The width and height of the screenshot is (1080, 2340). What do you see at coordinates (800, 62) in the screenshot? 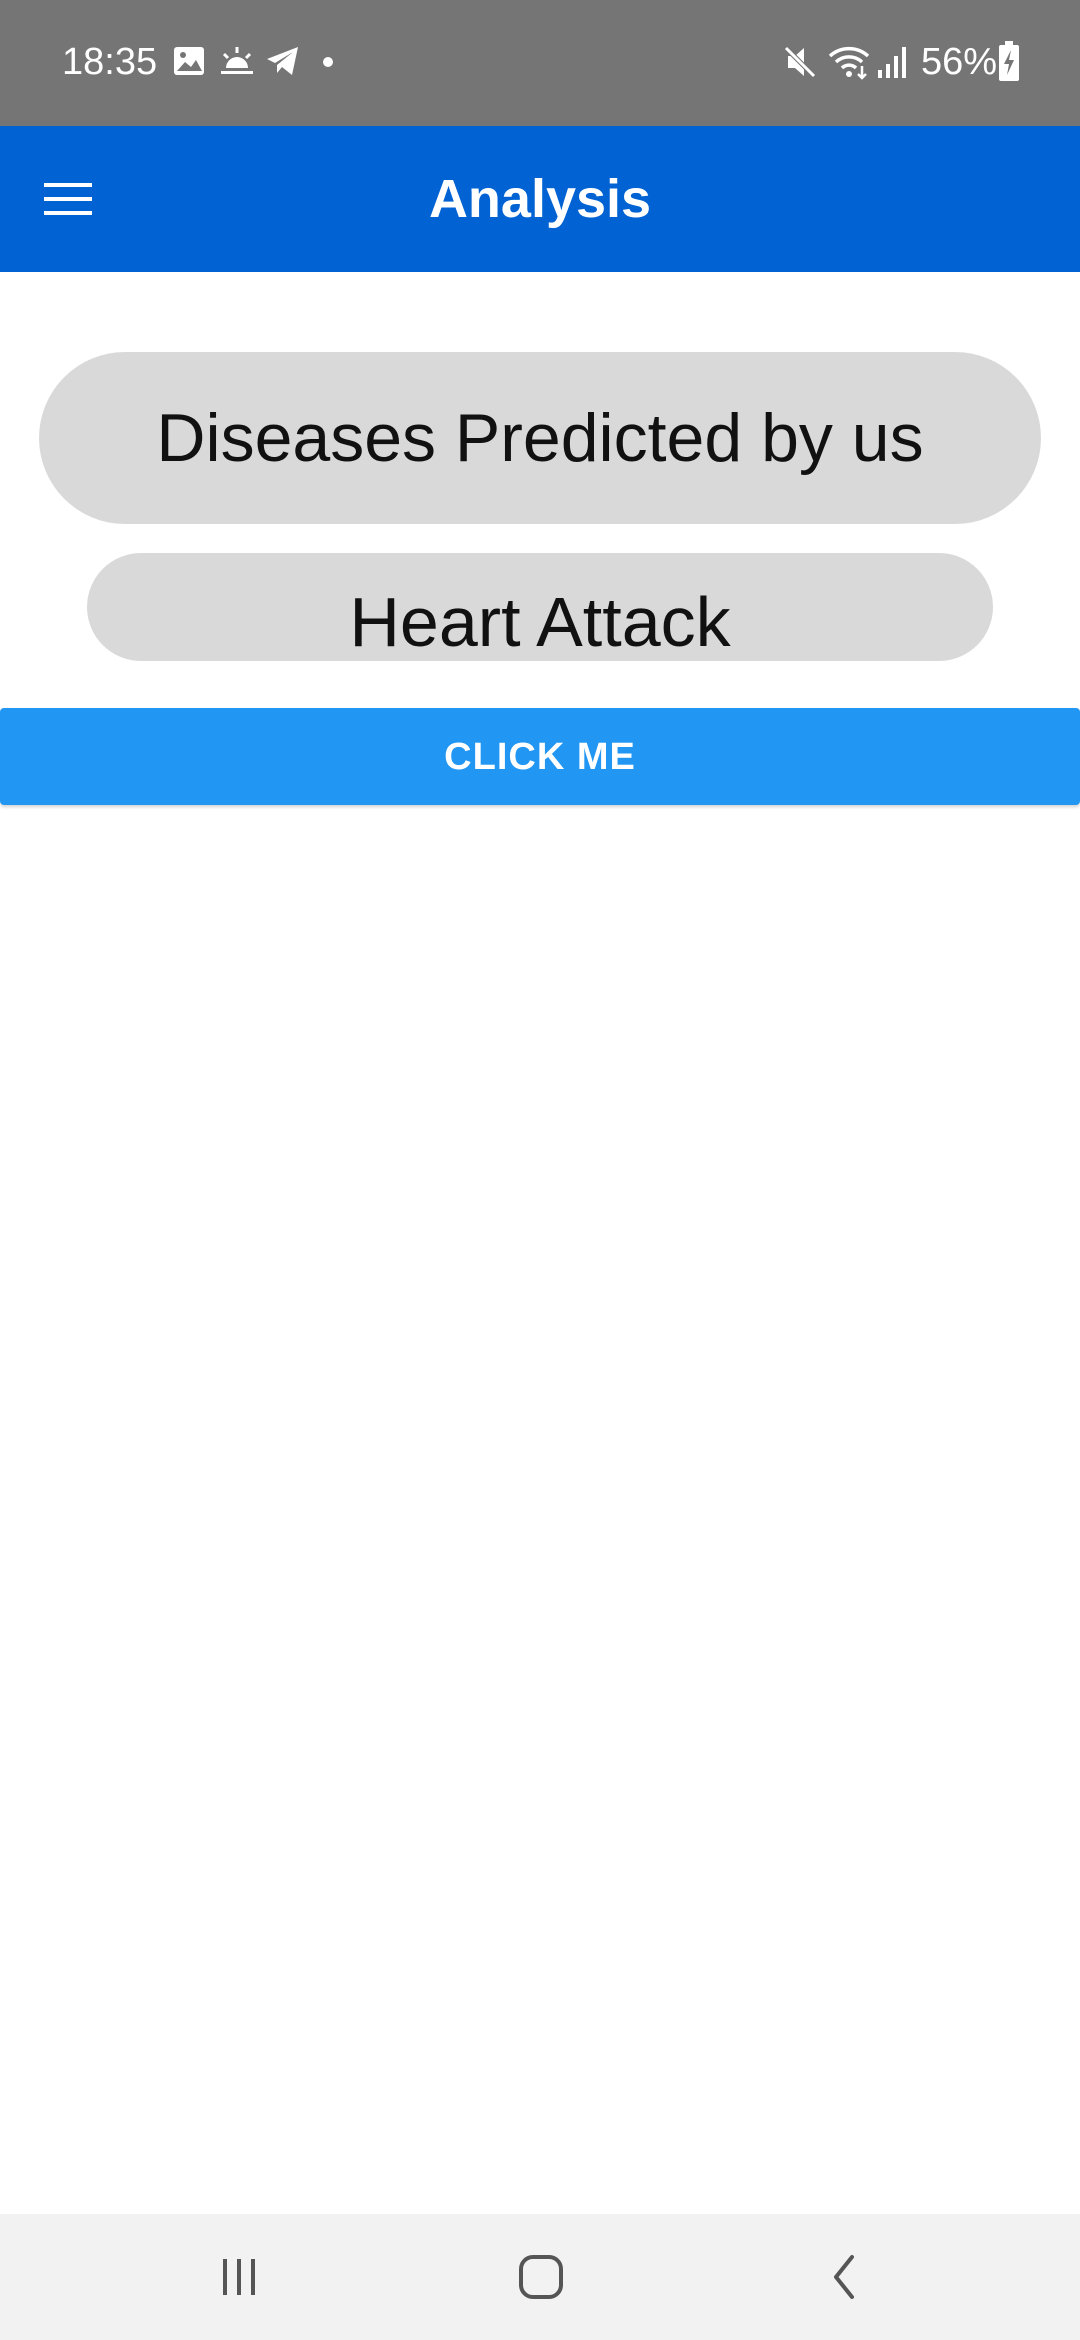
I see `mute-icon` at bounding box center [800, 62].